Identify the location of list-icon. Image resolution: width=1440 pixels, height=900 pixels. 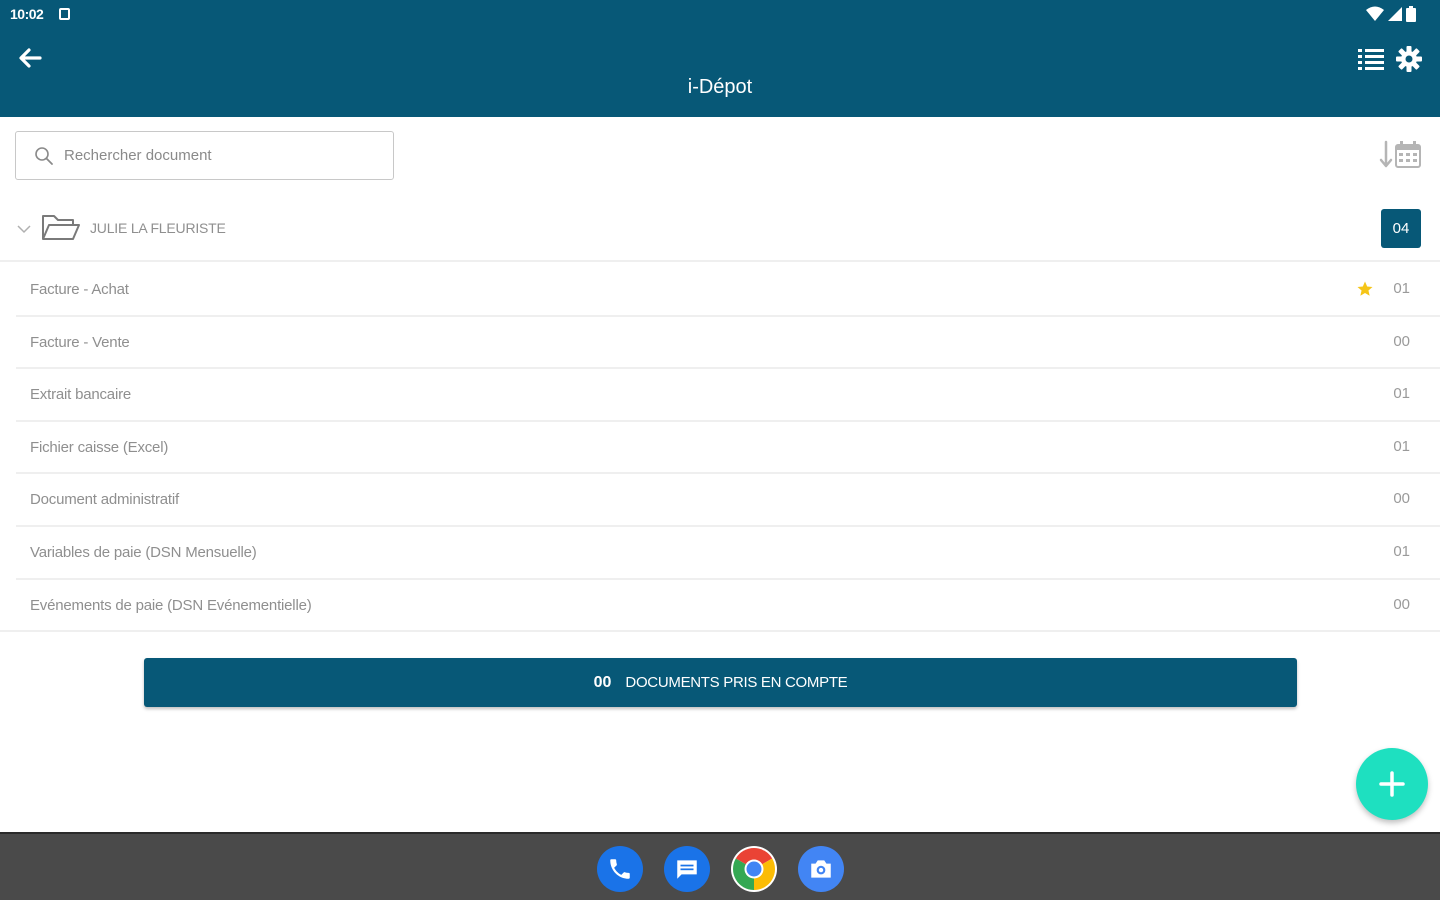
(1371, 59).